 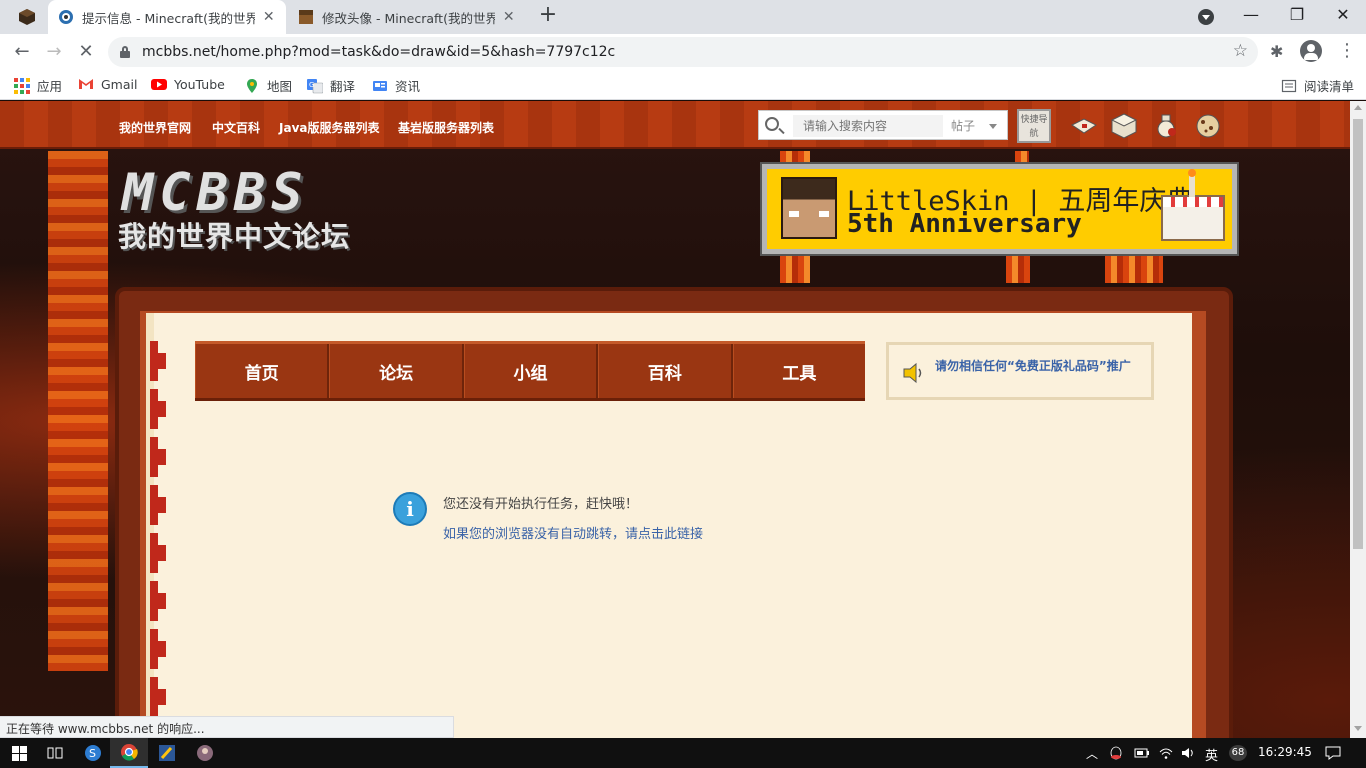 What do you see at coordinates (167, 17) in the screenshot?
I see `tab-tips: 提示信息 - Minecraft(我的世界)中 ✕` at bounding box center [167, 17].